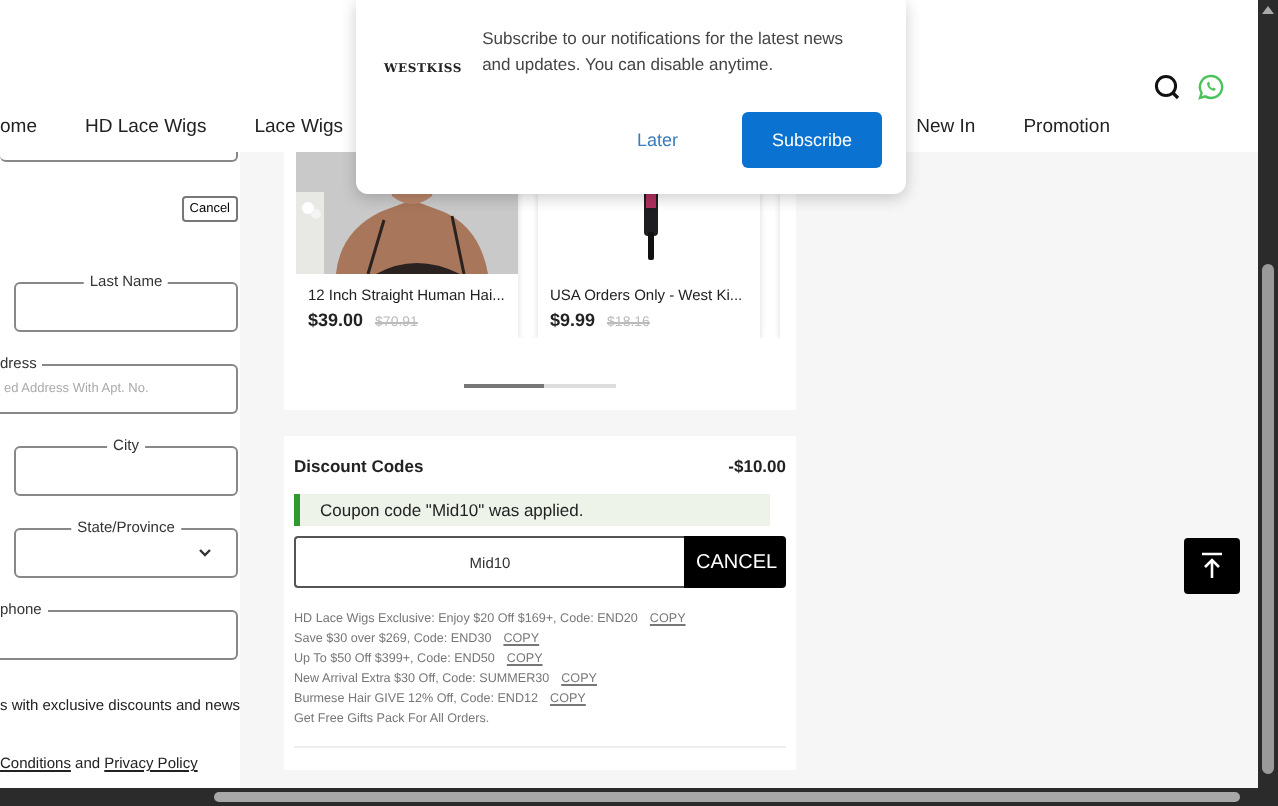  Describe the element at coordinates (757, 466) in the screenshot. I see `discount-amount: -$10.00` at that location.